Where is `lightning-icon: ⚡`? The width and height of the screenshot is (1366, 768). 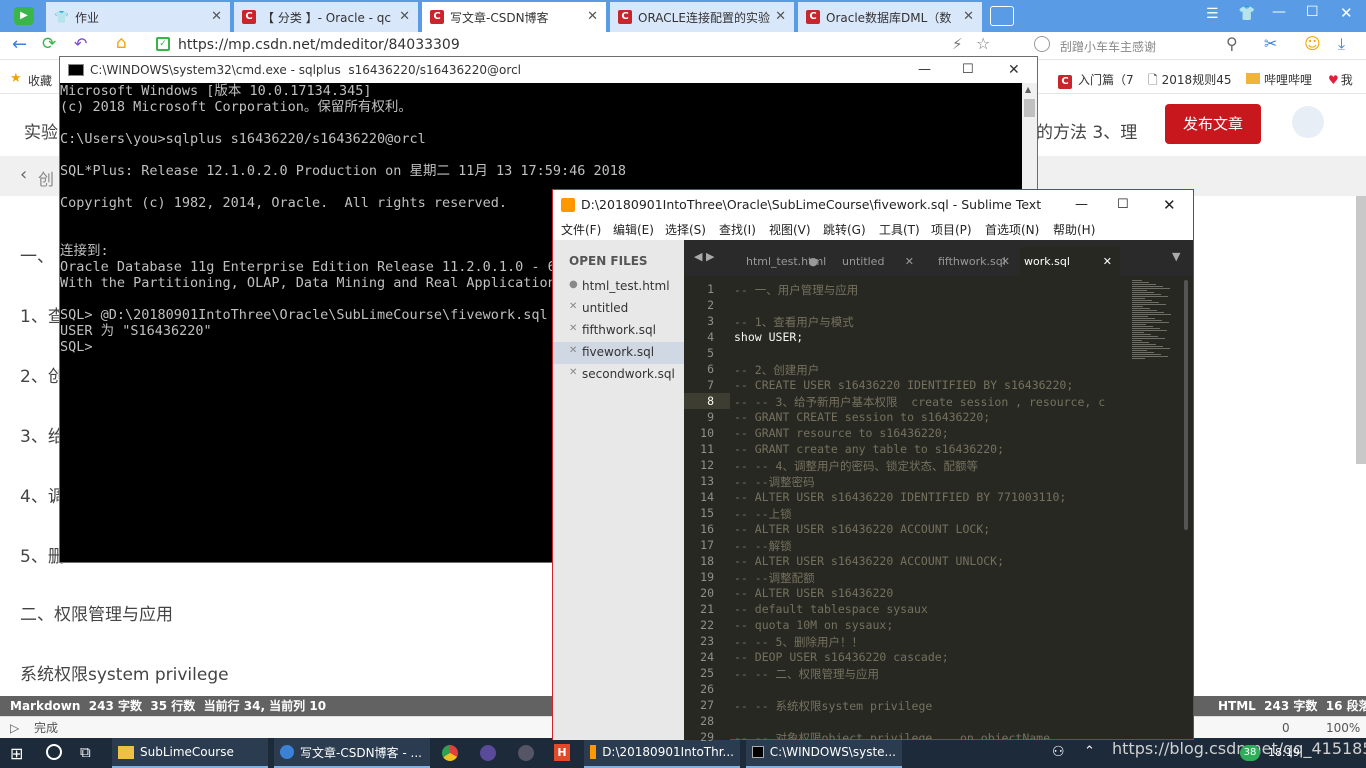
lightning-icon: ⚡ is located at coordinates (957, 44).